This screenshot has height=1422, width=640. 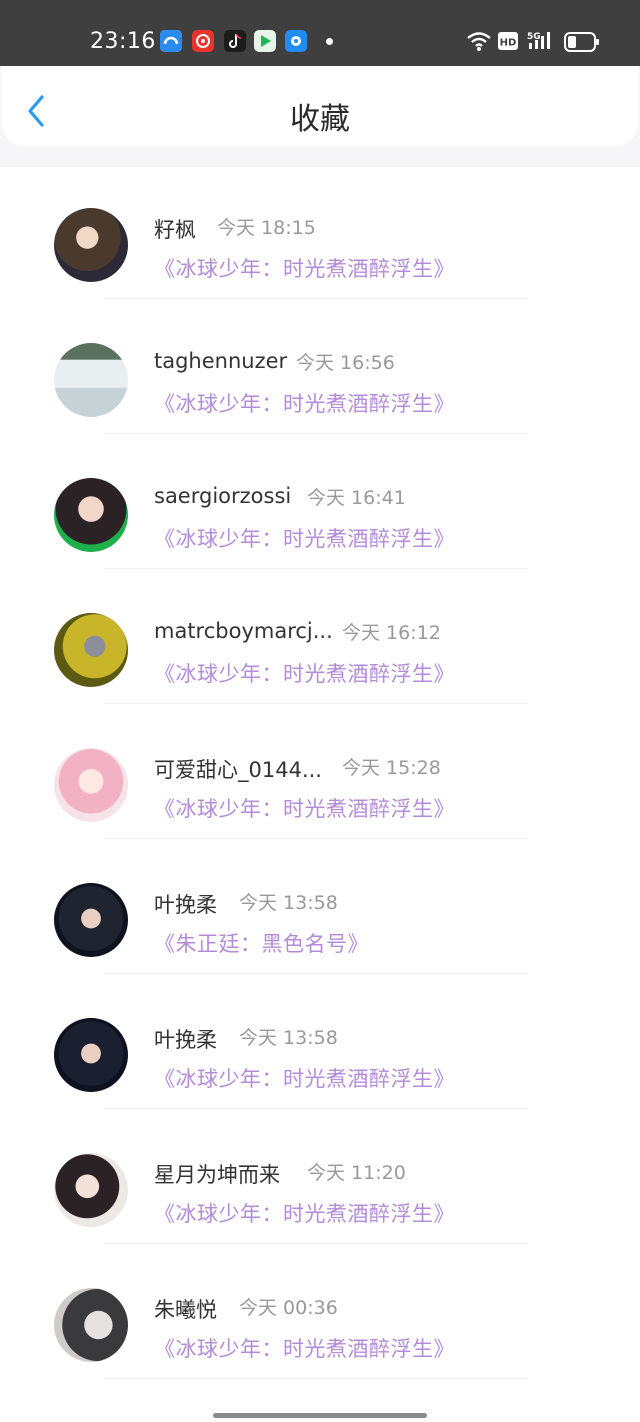 What do you see at coordinates (320, 1415) in the screenshot?
I see `home-indicator` at bounding box center [320, 1415].